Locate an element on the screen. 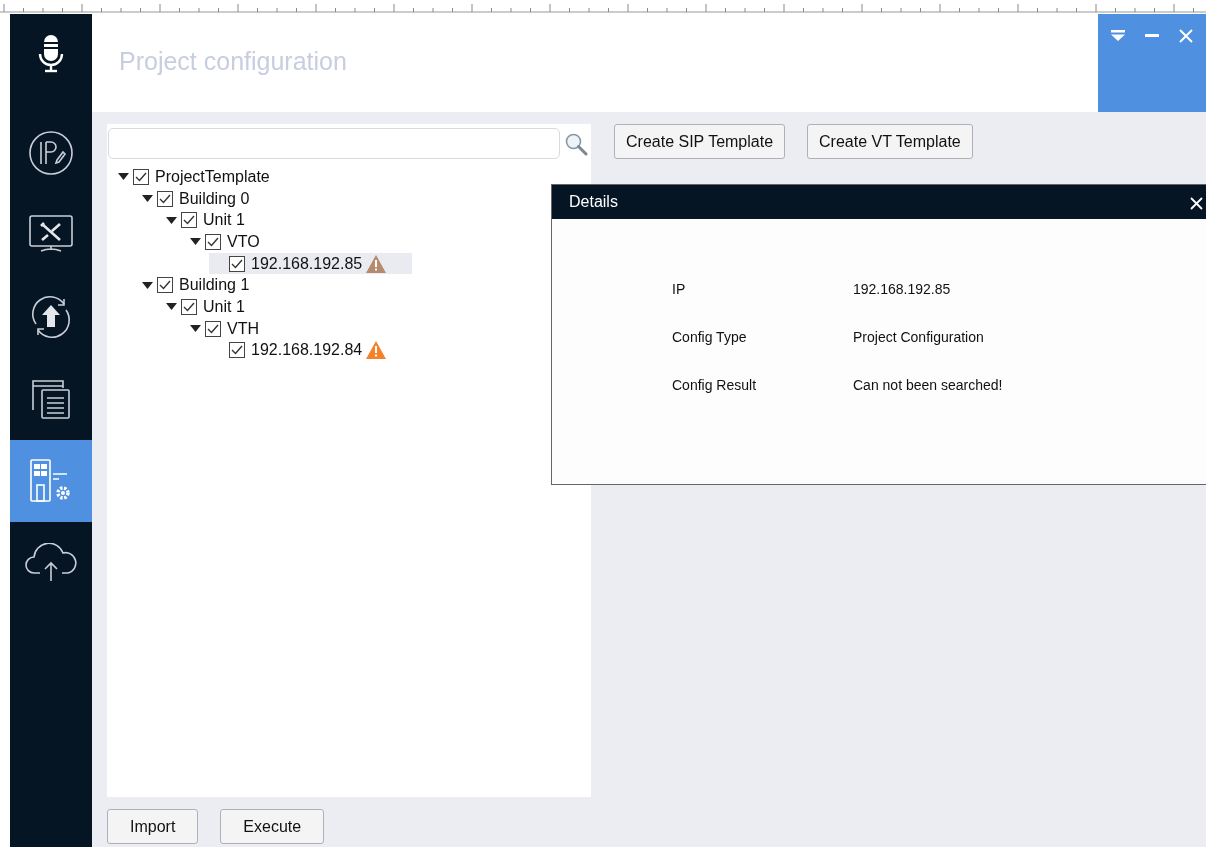 This screenshot has height=847, width=1206. tree-label: Building 1 is located at coordinates (215, 285).